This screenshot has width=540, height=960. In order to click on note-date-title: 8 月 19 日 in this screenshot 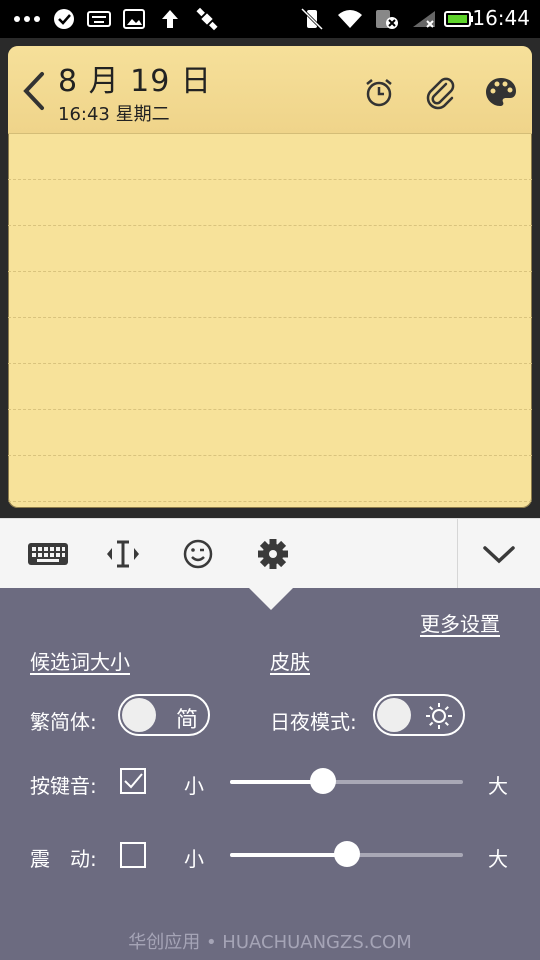, I will do `click(135, 81)`.